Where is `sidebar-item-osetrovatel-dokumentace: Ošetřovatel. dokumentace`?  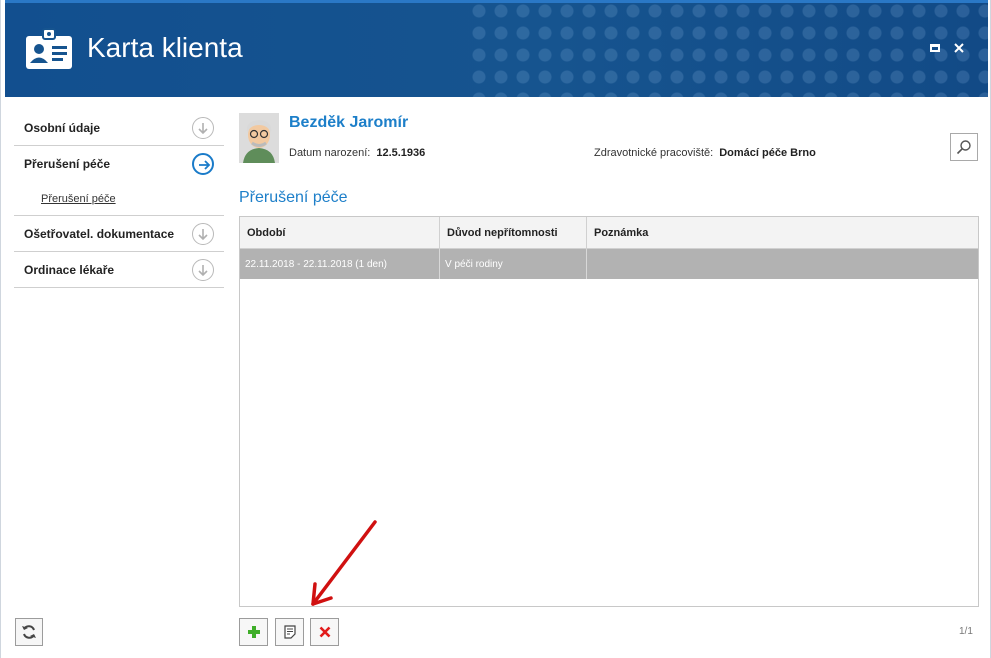
sidebar-item-osetrovatel-dokumentace: Ošetřovatel. dokumentace is located at coordinates (119, 234).